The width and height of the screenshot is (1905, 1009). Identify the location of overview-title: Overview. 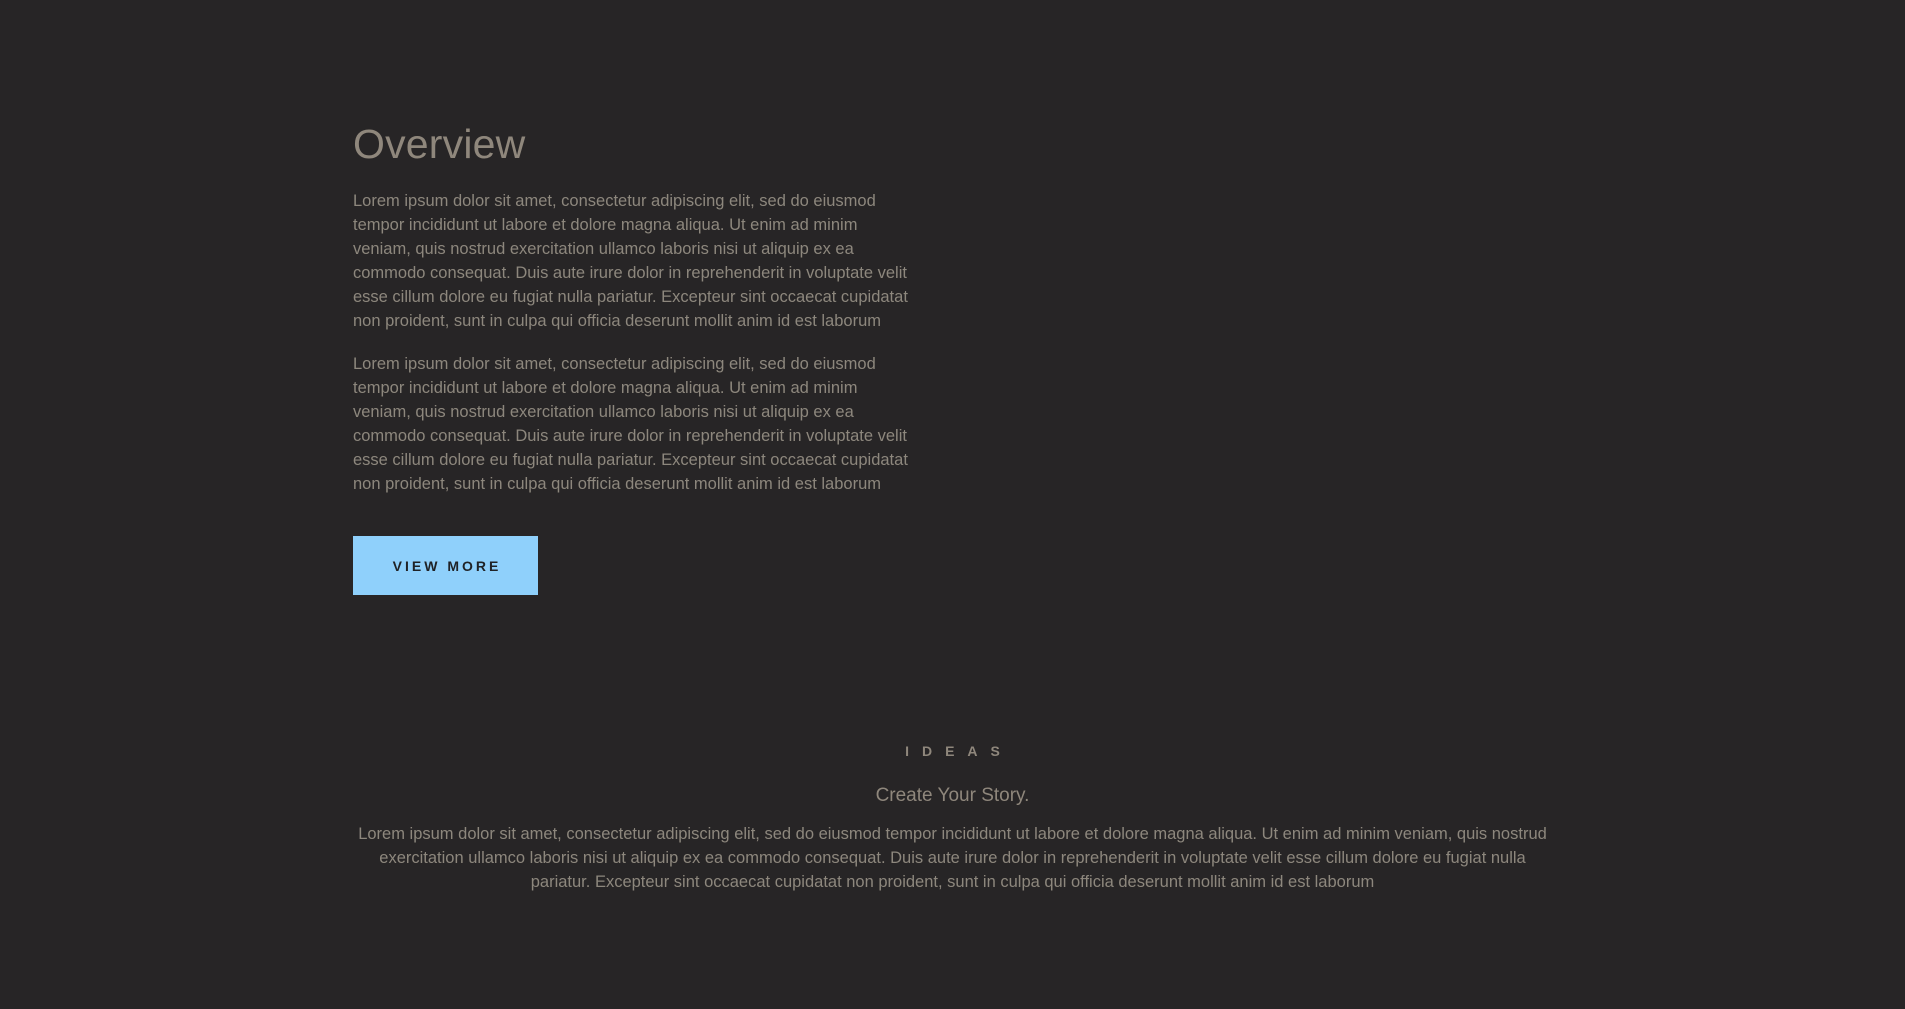
(439, 144).